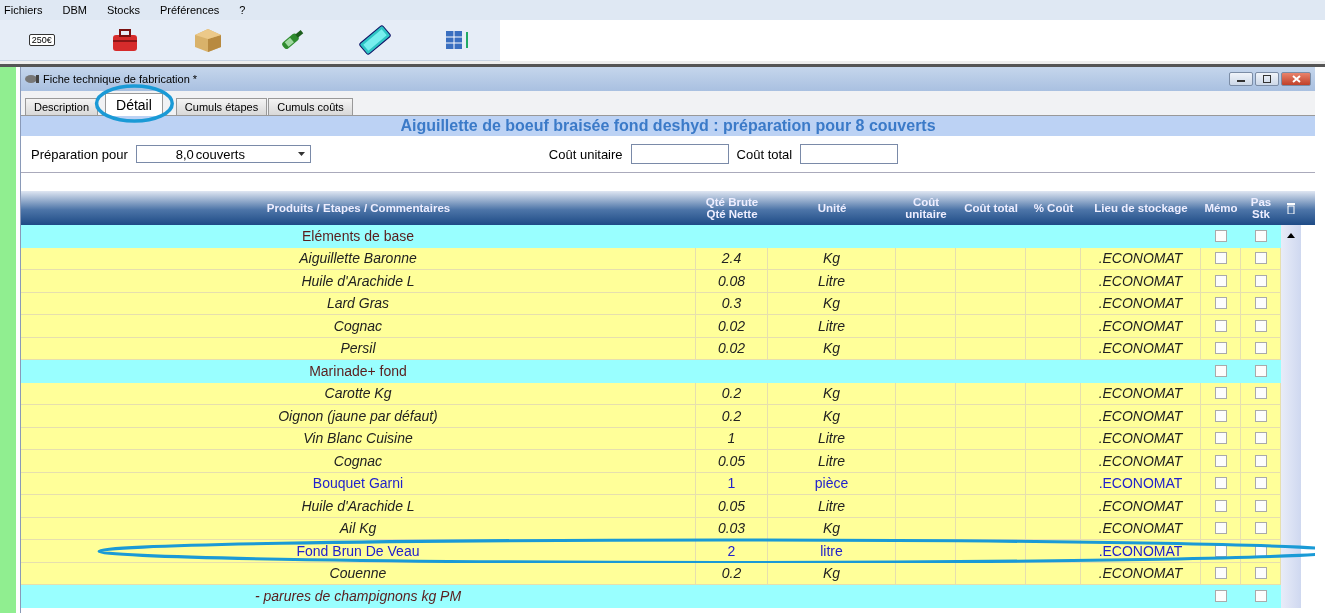 This screenshot has width=1325, height=615. I want to click on column-header: % Coût, so click(1053, 208).